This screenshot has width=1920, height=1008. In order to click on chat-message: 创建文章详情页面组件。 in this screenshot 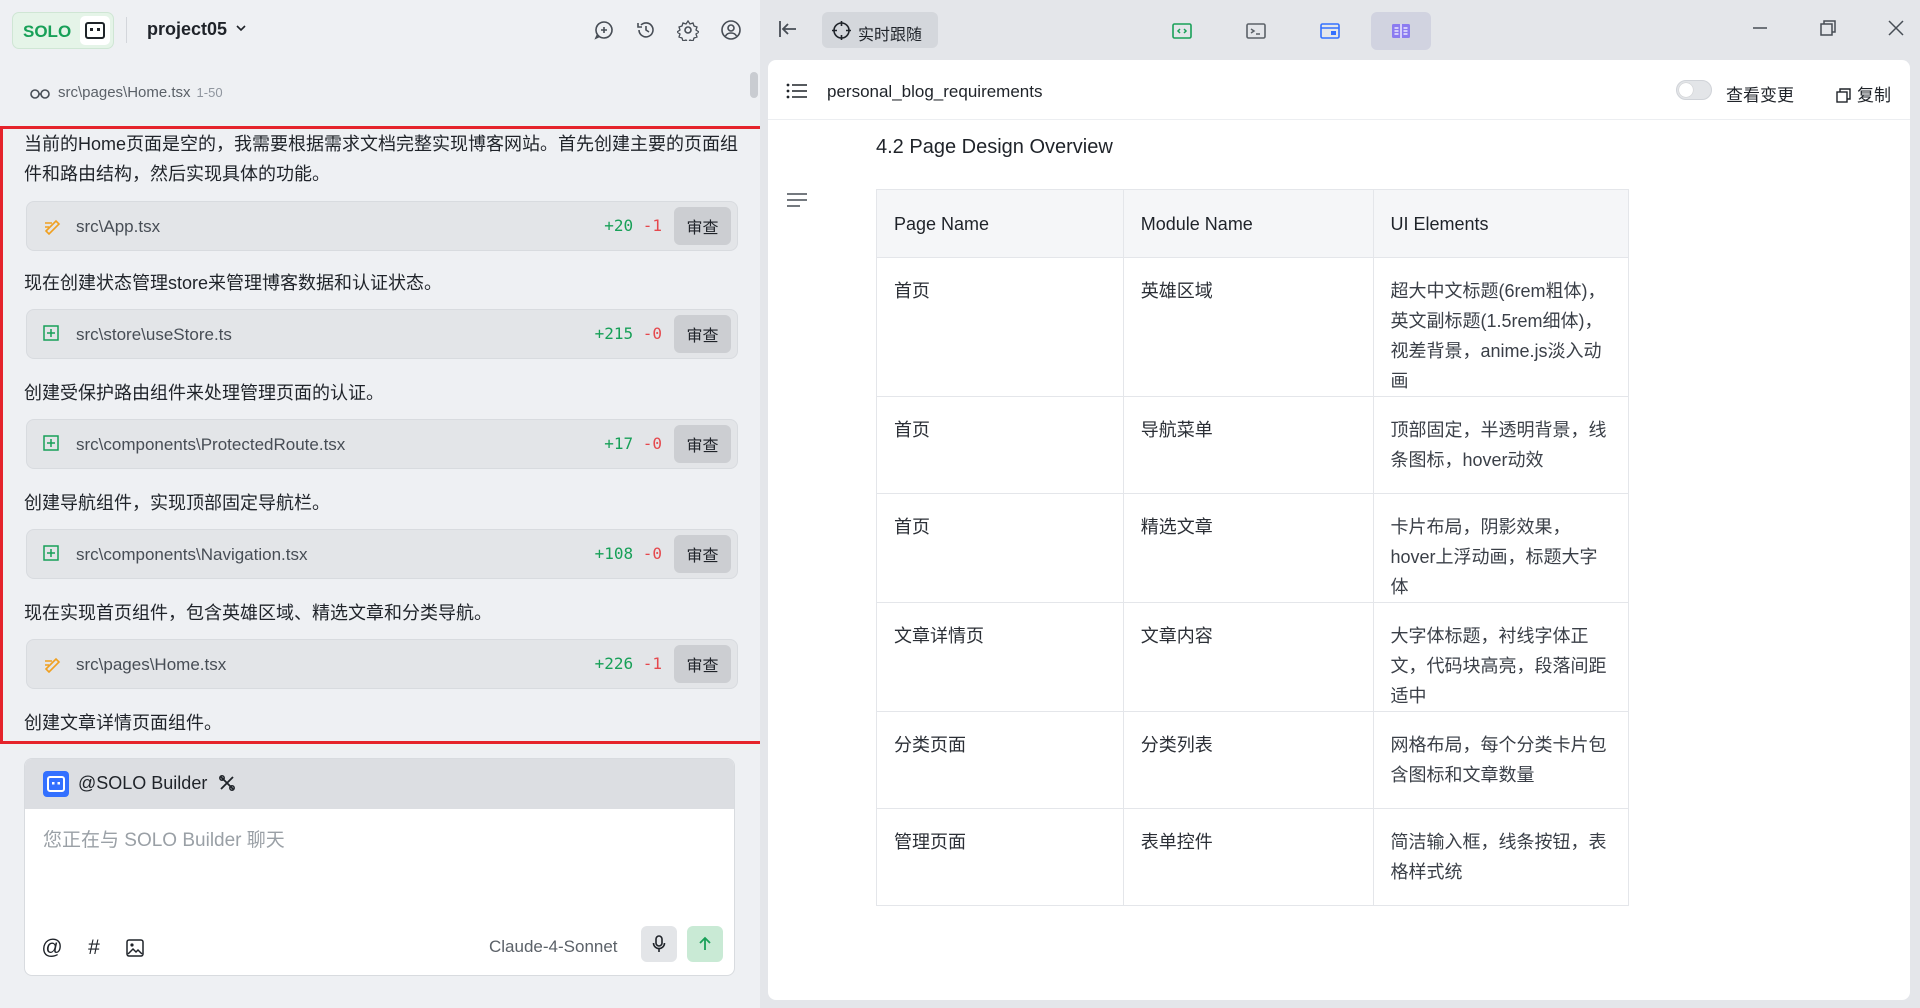, I will do `click(123, 723)`.